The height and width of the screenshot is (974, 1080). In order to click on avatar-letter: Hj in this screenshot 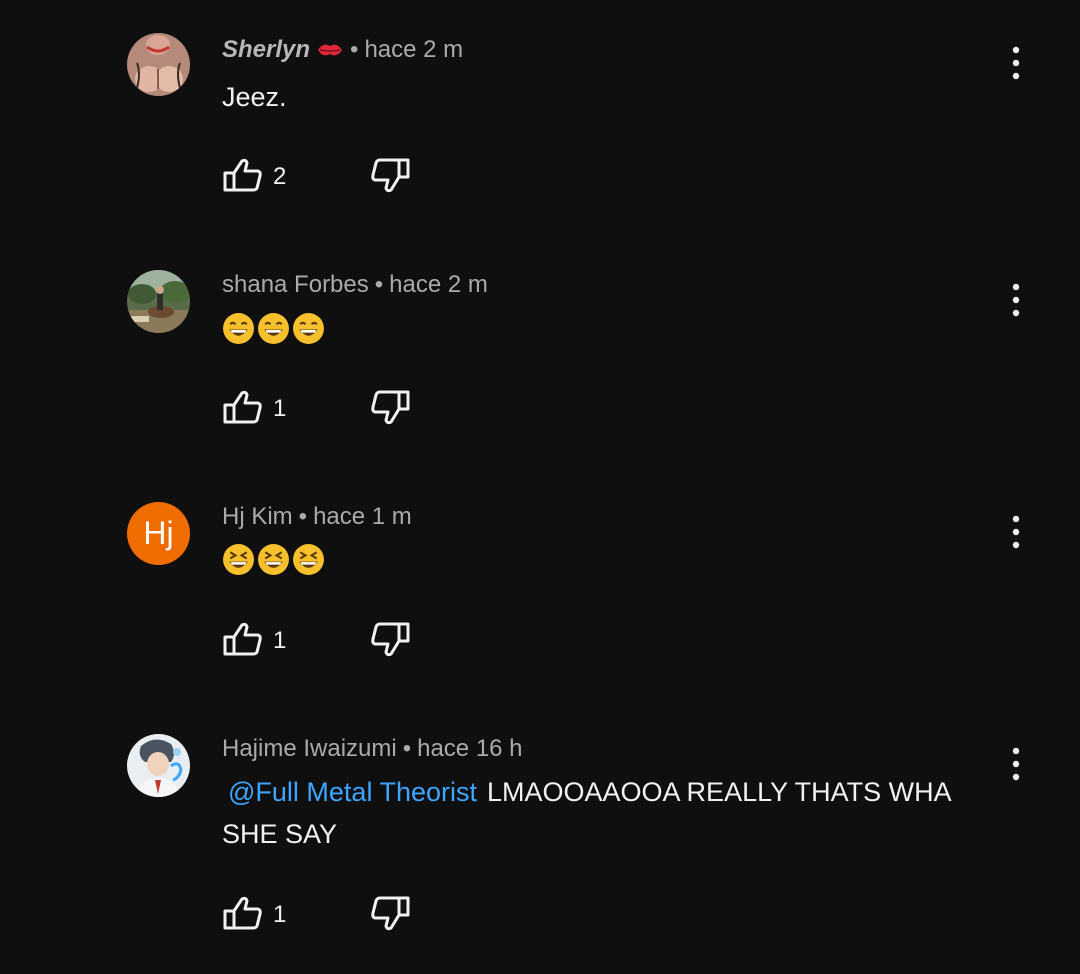, I will do `click(158, 533)`.